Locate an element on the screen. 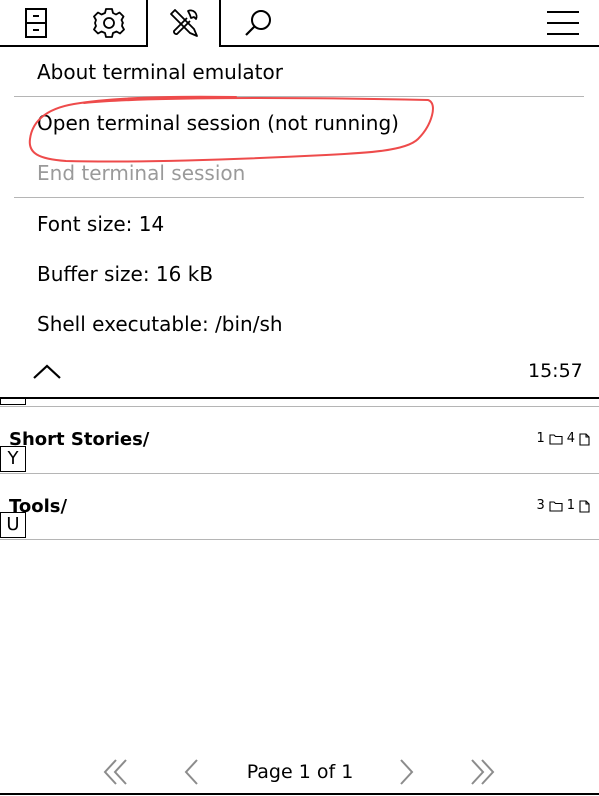 The height and width of the screenshot is (796, 599). first-page-button is located at coordinates (116, 772).